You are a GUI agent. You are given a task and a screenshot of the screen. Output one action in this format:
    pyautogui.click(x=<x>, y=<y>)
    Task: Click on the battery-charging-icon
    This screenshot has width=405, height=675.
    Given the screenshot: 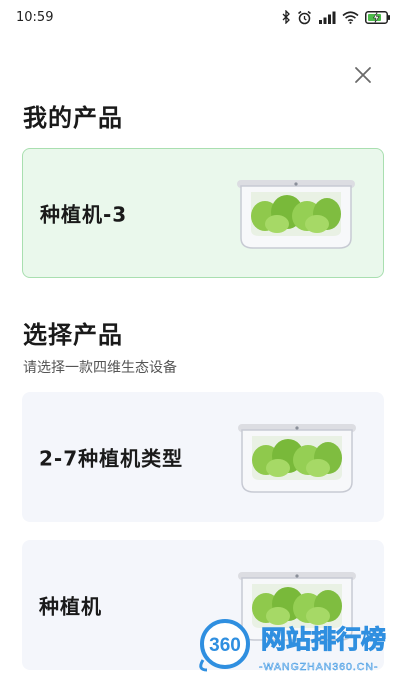 What is the action you would take?
    pyautogui.click(x=377, y=17)
    